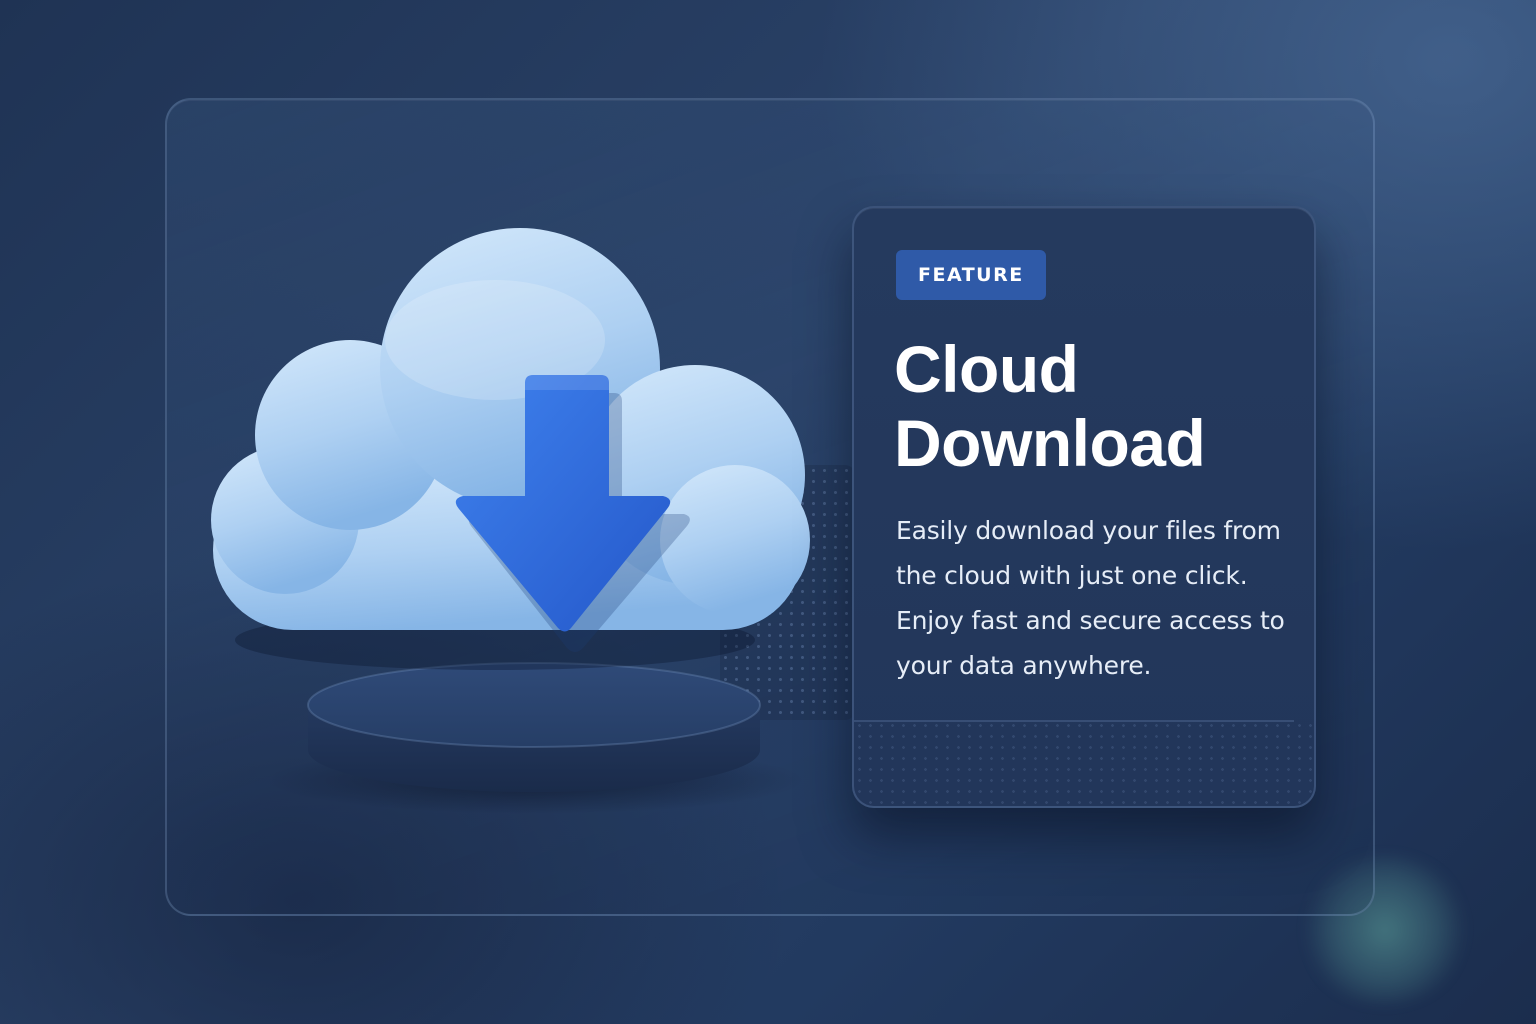 The width and height of the screenshot is (1536, 1024). I want to click on card-divider, so click(1074, 721).